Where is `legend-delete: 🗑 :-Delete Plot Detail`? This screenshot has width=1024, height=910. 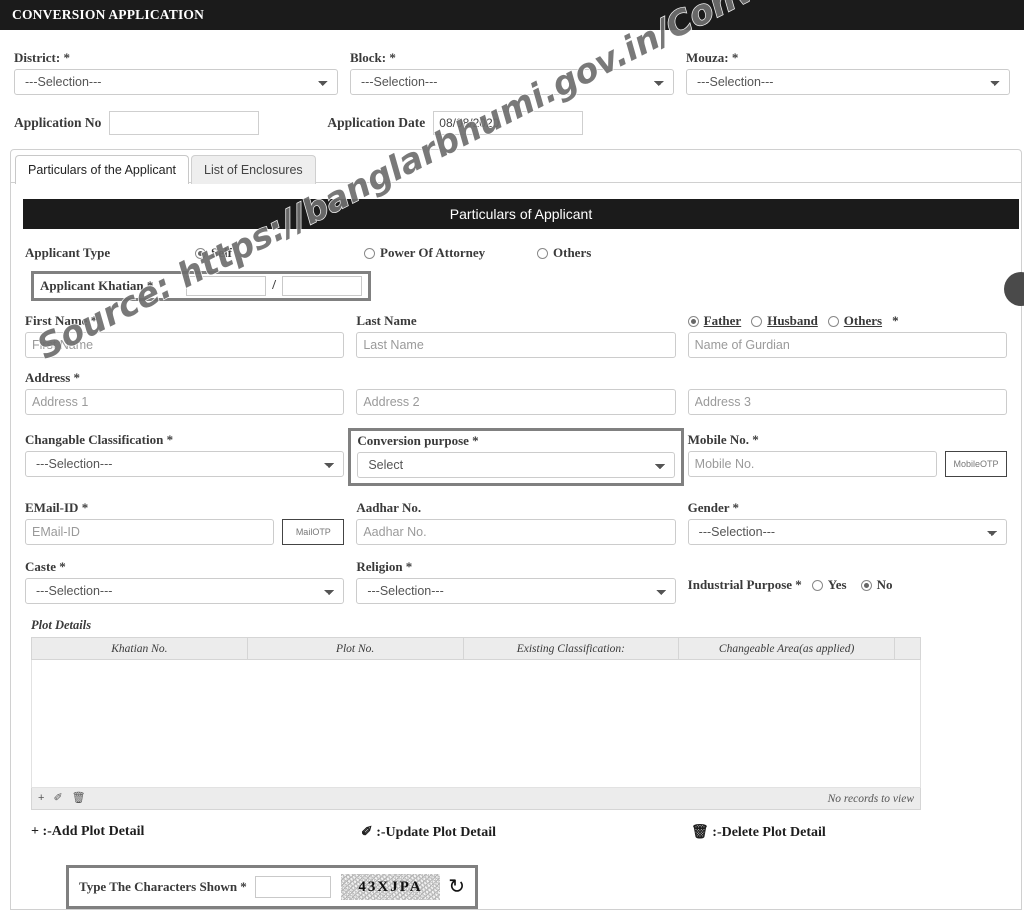 legend-delete: 🗑 :-Delete Plot Detail is located at coordinates (758, 832).